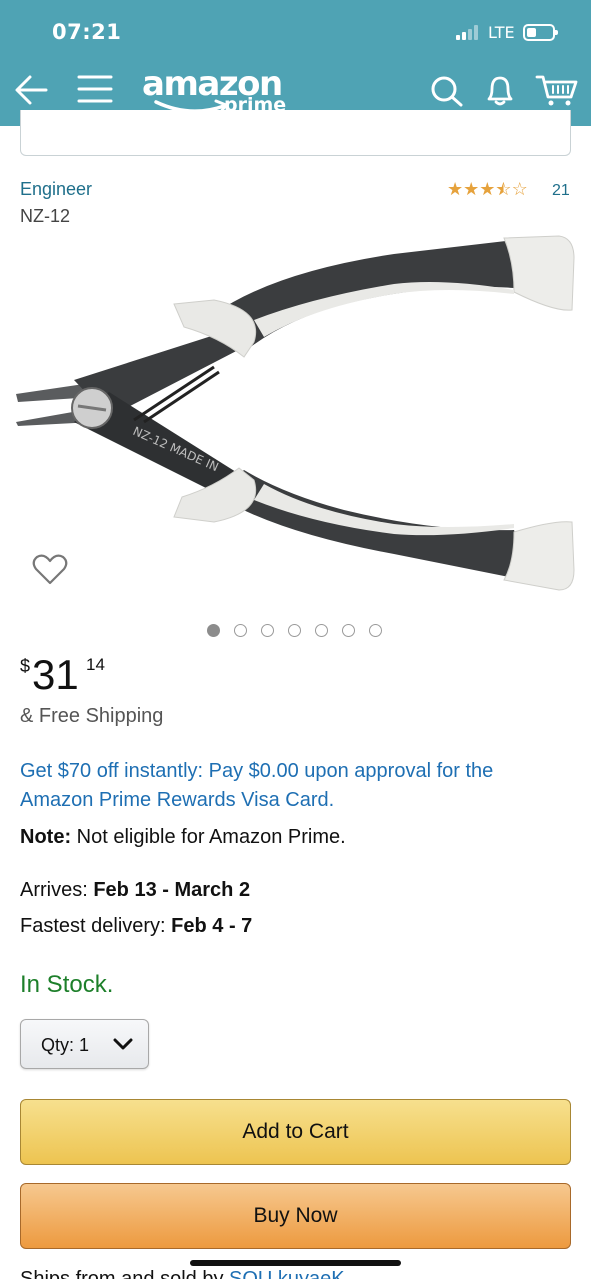  I want to click on arrives-value: Feb 13 - March 2, so click(172, 890).